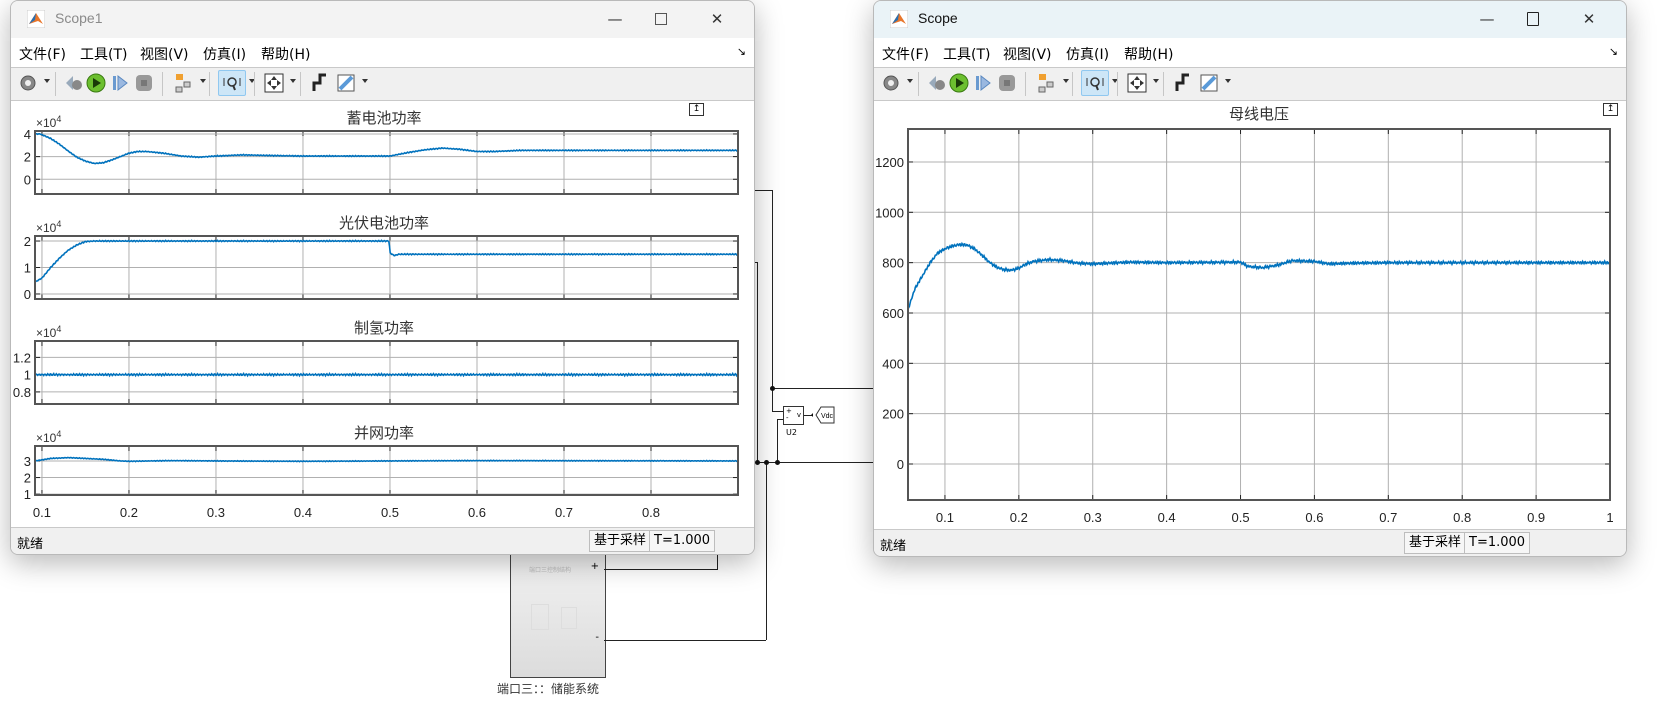 The height and width of the screenshot is (722, 1679). I want to click on voltage-measurement-block: + - v, so click(793, 415).